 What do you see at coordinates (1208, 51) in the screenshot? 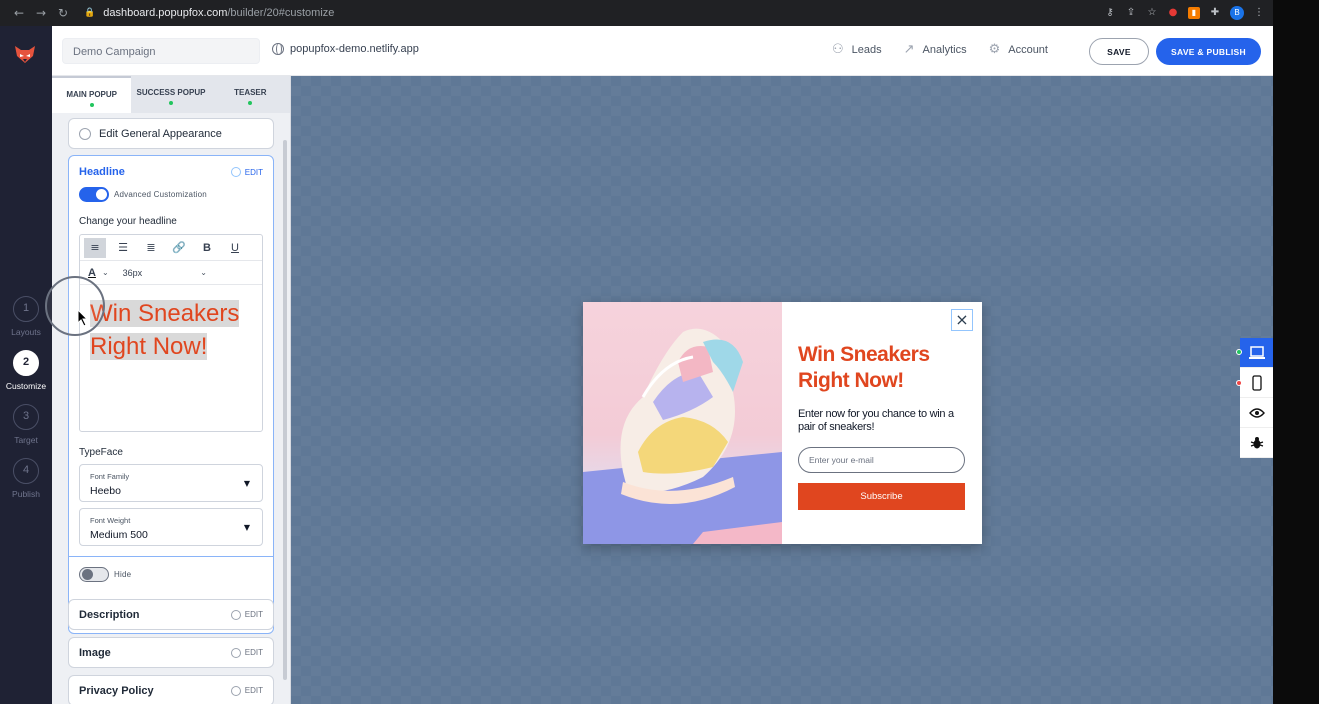
I see `save-publish-button: SAVE & PUBLISH` at bounding box center [1208, 51].